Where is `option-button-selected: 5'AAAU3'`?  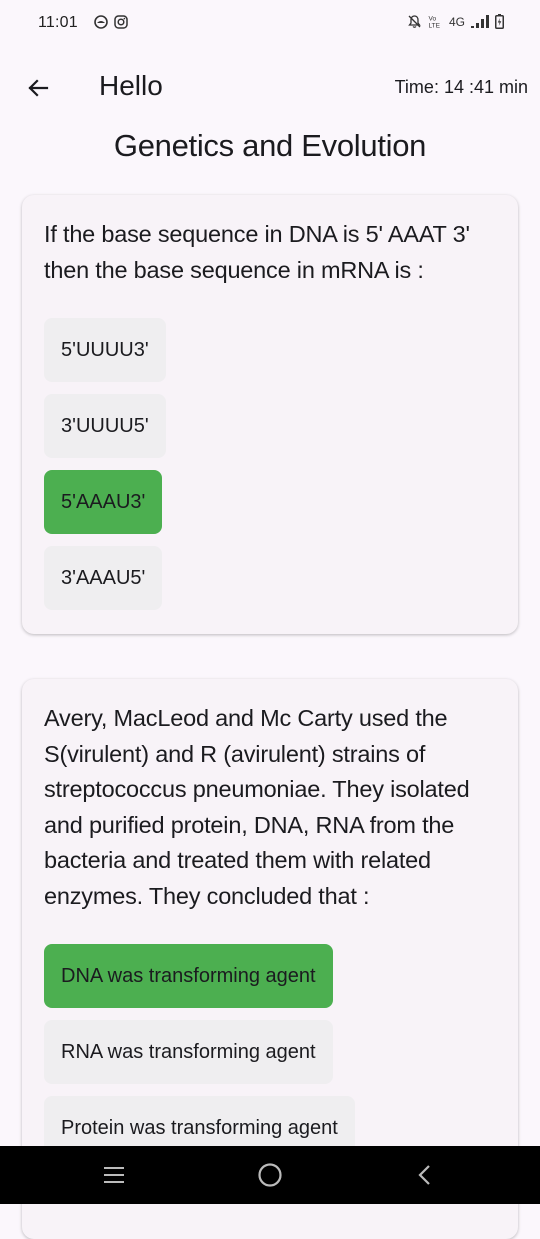 option-button-selected: 5'AAAU3' is located at coordinates (103, 502).